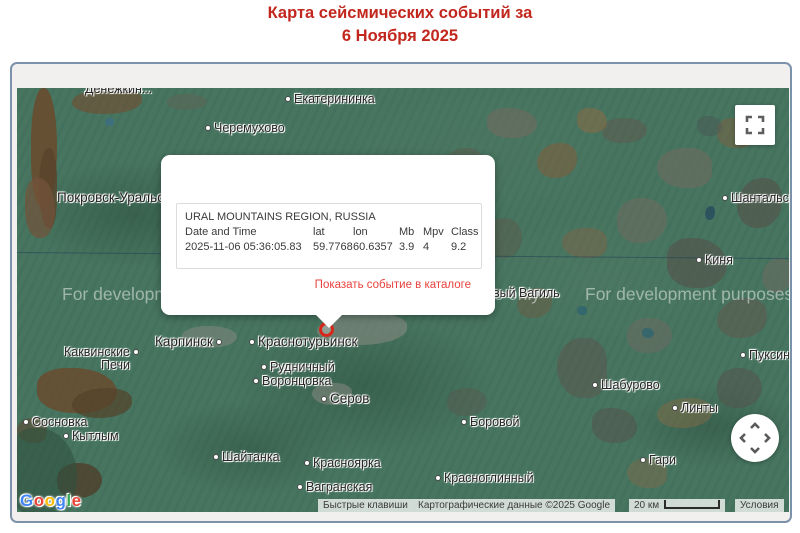  I want to click on place-name: Боровой, so click(495, 422).